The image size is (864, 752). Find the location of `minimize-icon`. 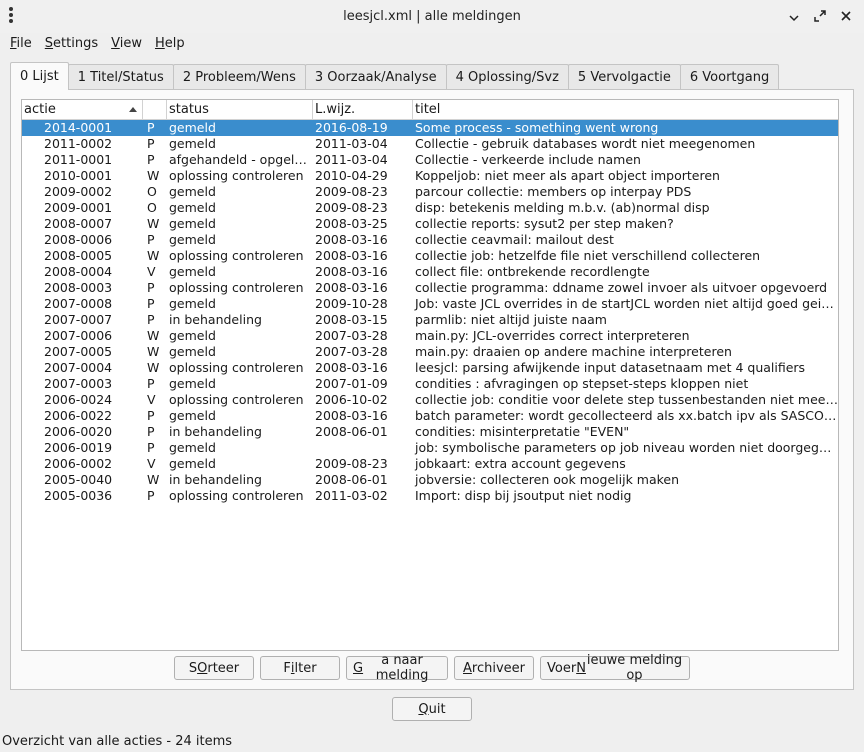

minimize-icon is located at coordinates (794, 16).